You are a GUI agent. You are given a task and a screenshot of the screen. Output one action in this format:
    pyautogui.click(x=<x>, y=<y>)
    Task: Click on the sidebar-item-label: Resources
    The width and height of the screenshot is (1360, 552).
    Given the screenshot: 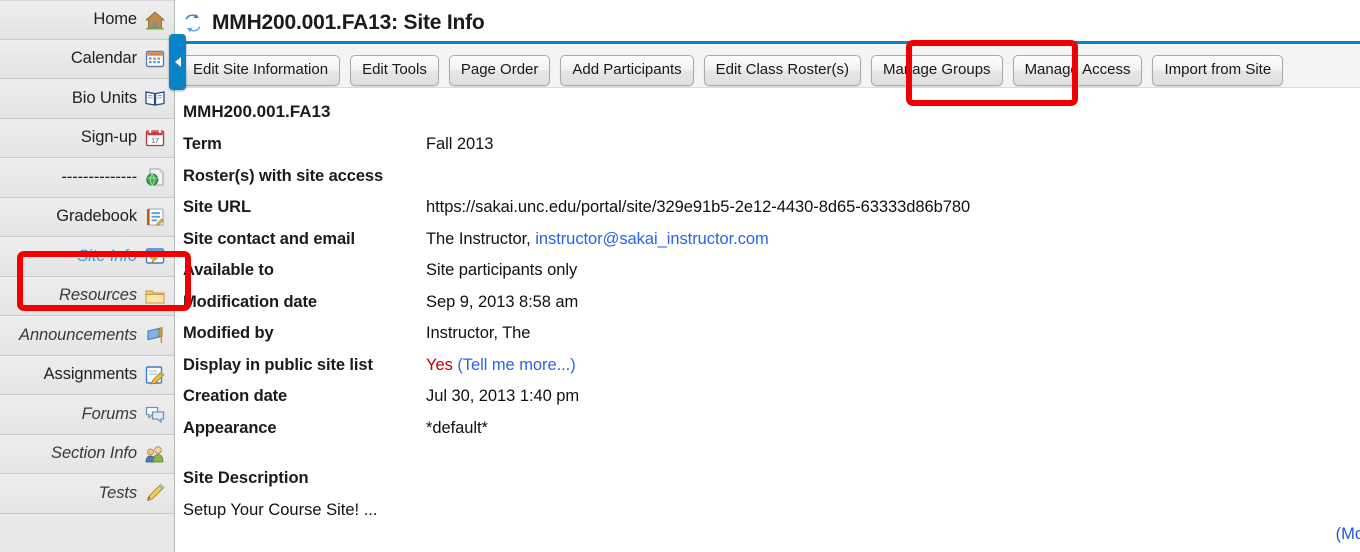 What is the action you would take?
    pyautogui.click(x=98, y=295)
    